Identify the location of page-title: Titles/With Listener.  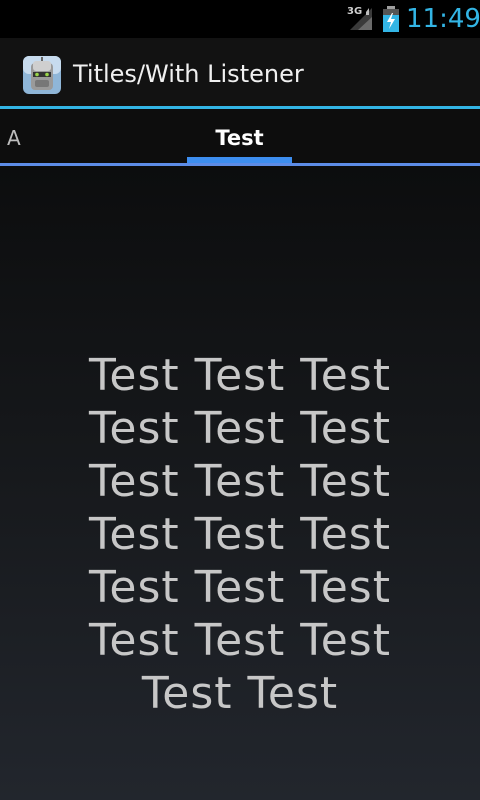
(188, 74).